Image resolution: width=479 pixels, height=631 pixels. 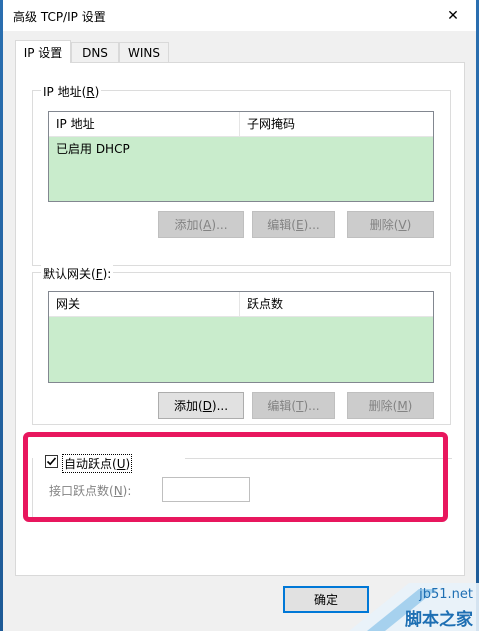 I want to click on ip-list-header: IP 地址 子网掩码, so click(x=241, y=124).